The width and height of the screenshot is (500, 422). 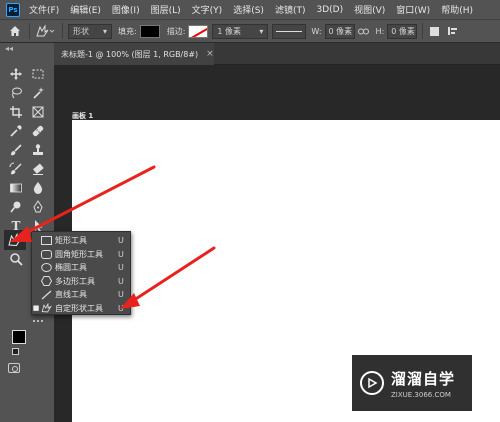 What do you see at coordinates (229, 31) in the screenshot?
I see `stroke-width-value: 1 像素` at bounding box center [229, 31].